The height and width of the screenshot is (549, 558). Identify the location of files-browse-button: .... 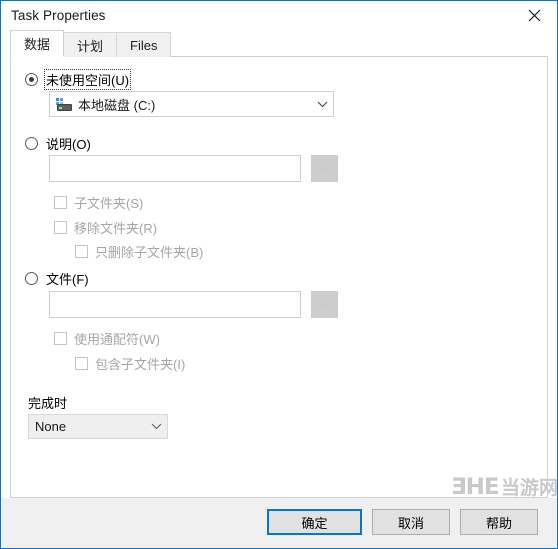
(324, 304).